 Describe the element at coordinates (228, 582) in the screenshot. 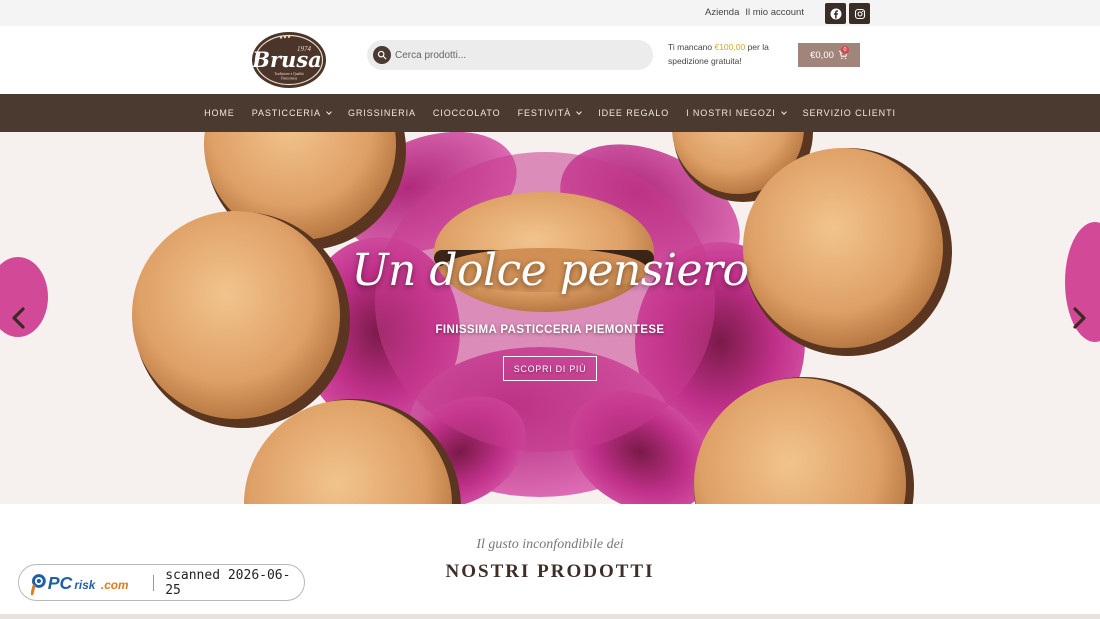

I see `watermark-scan-date: scanned 2026-06-25` at that location.